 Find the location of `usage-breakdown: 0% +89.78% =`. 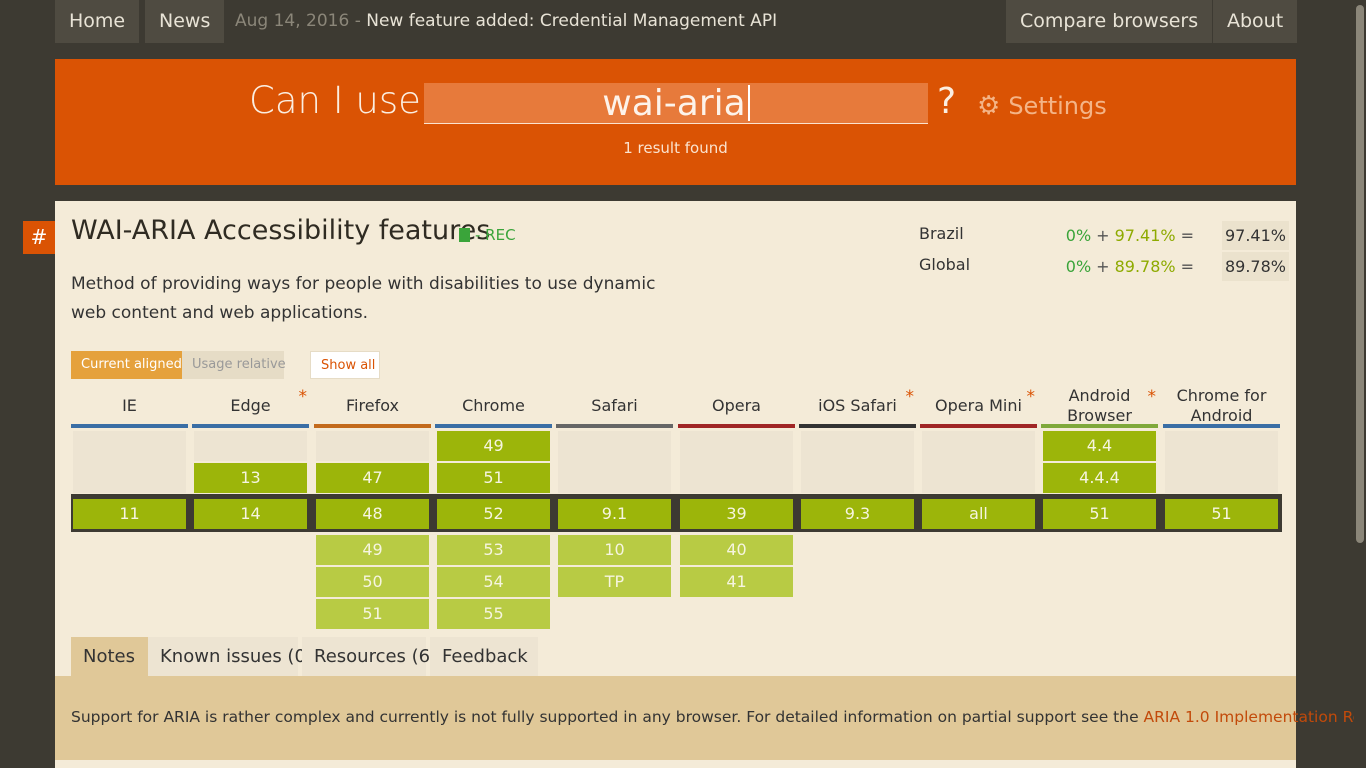

usage-breakdown: 0% +89.78% = is located at coordinates (1132, 266).